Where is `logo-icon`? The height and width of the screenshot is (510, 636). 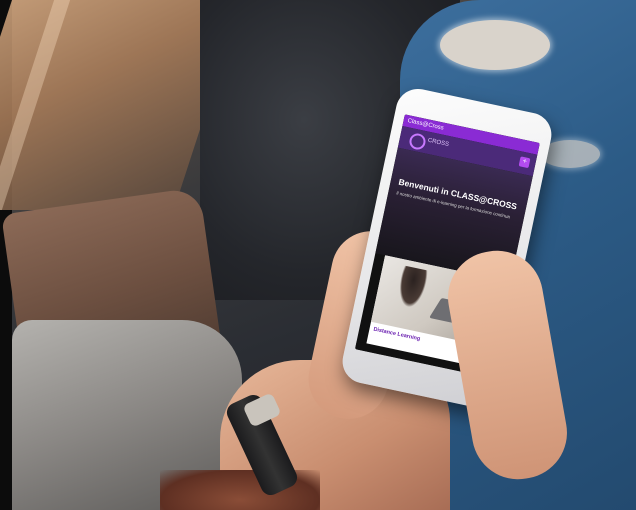
logo-icon is located at coordinates (417, 142).